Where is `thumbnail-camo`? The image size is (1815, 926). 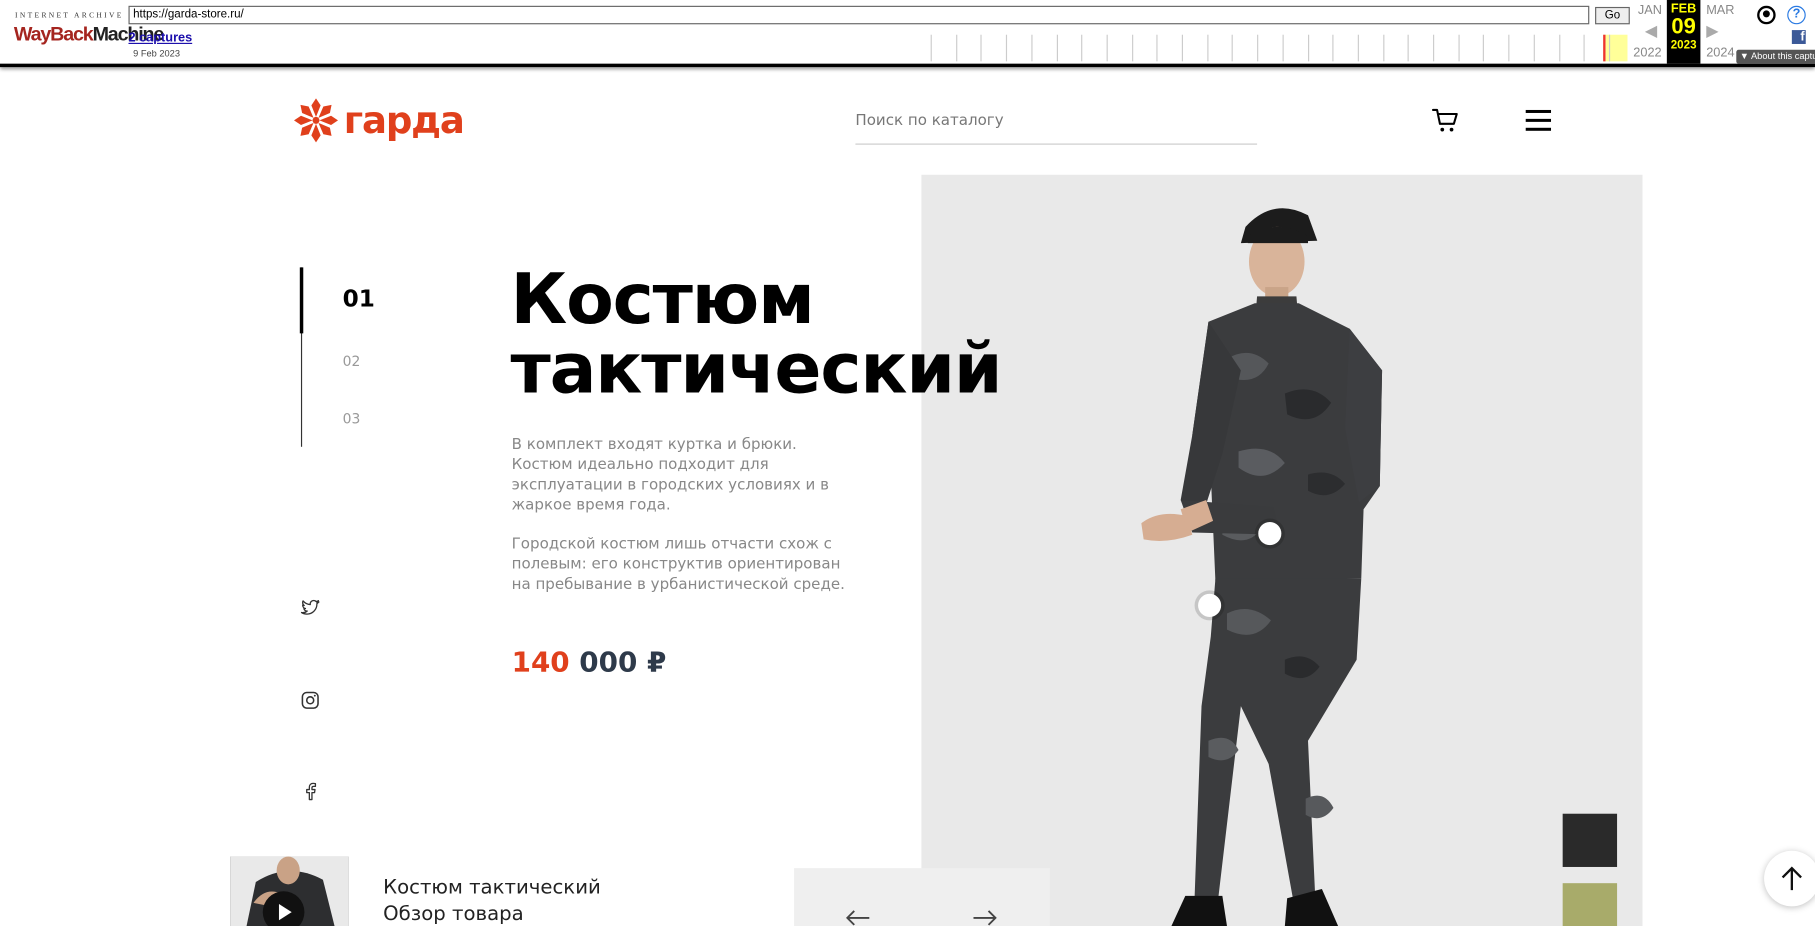 thumbnail-camo is located at coordinates (1590, 904).